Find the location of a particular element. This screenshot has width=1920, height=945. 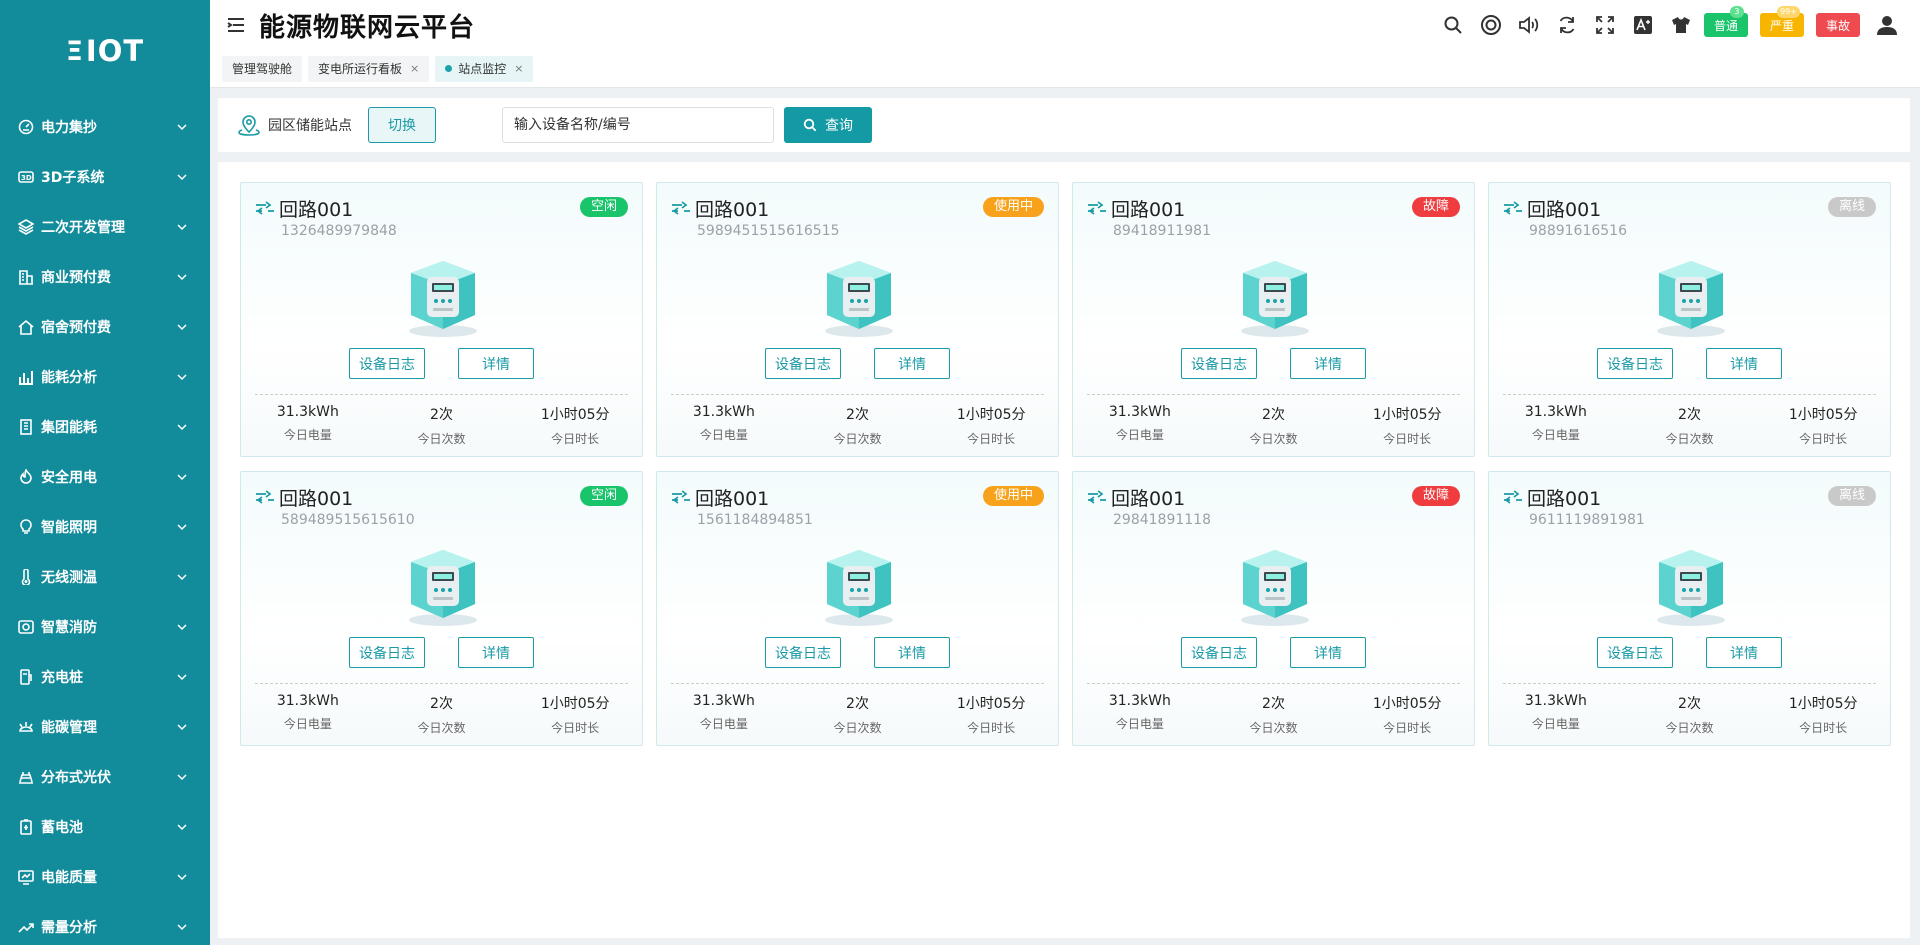

sidebar-item-10: 智慧消防 is located at coordinates (105, 627).